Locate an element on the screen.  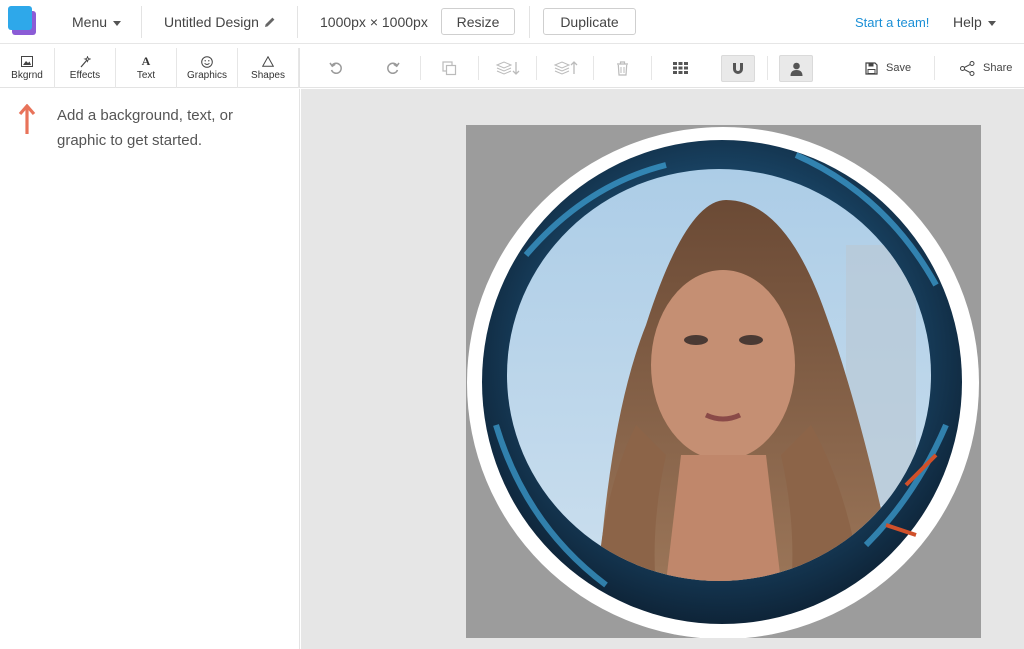
save-label: Save is located at coordinates (899, 68).